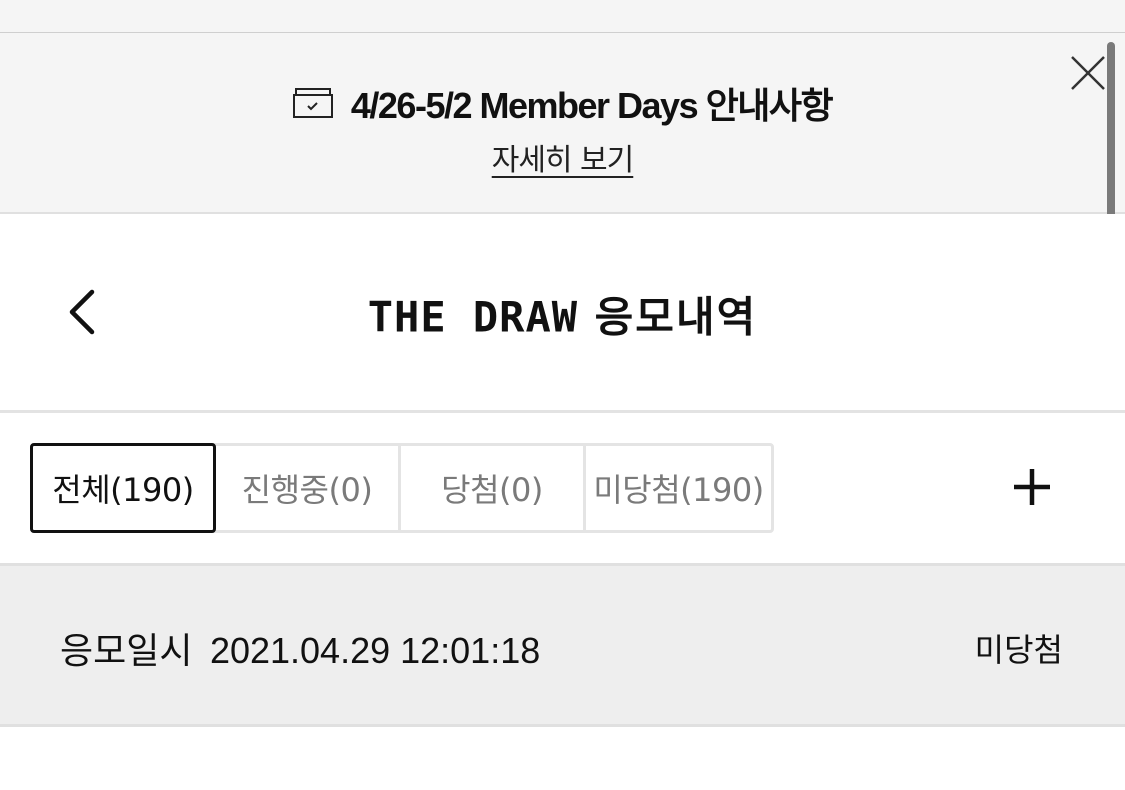 The image size is (1125, 790). Describe the element at coordinates (676, 317) in the screenshot. I see `page-title-ko: 응모내역` at that location.